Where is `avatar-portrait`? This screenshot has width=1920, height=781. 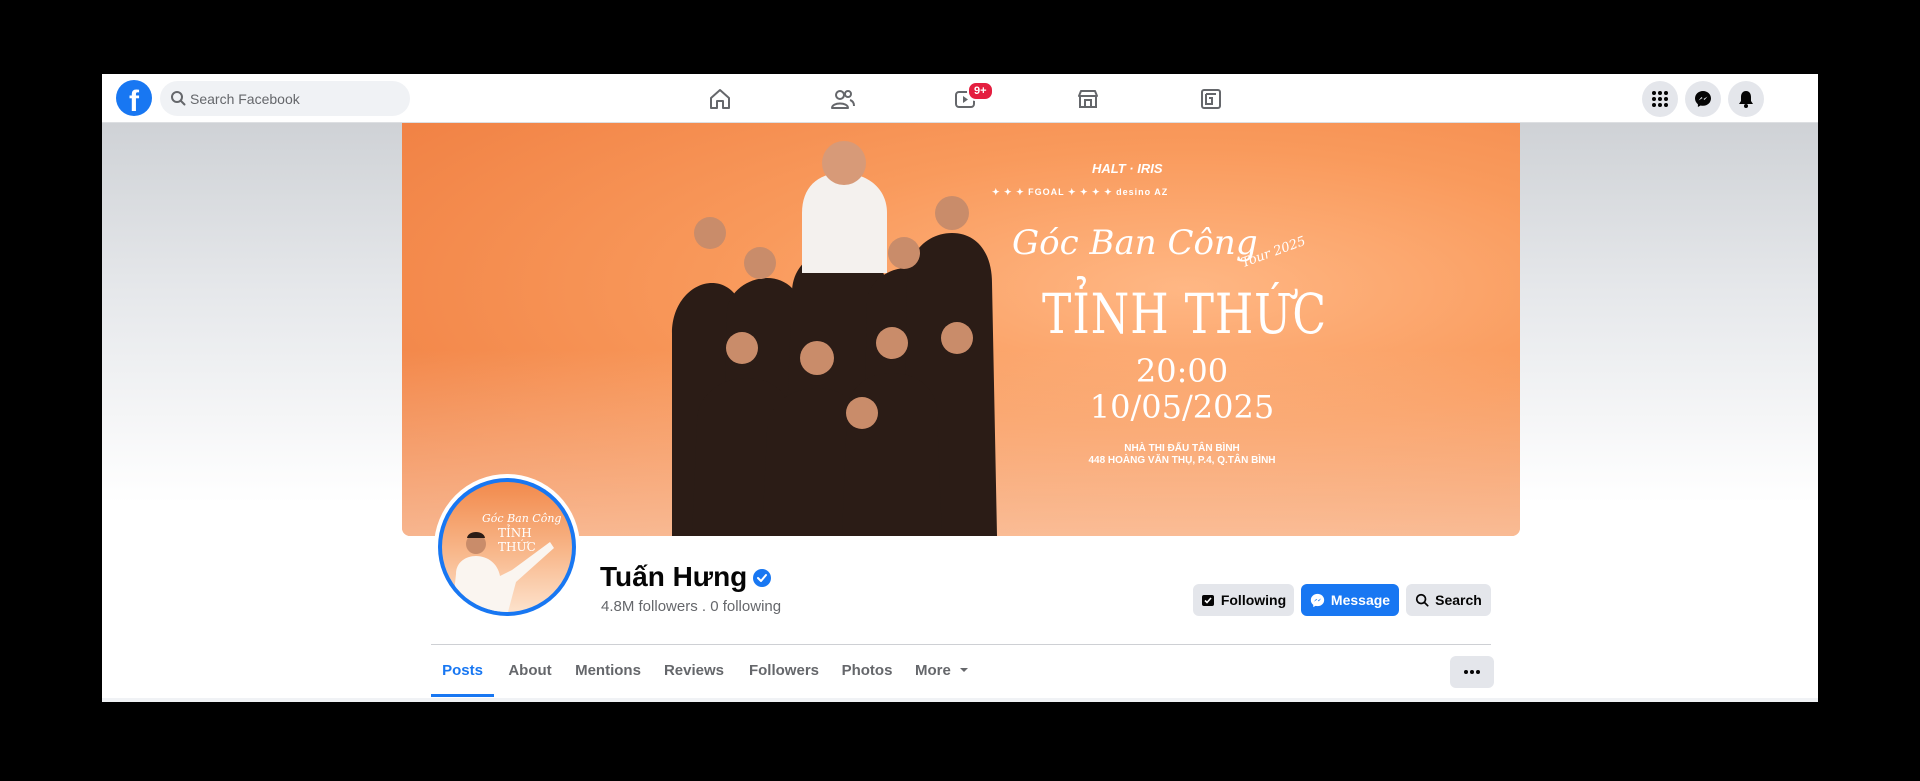
avatar-portrait is located at coordinates (503, 572).